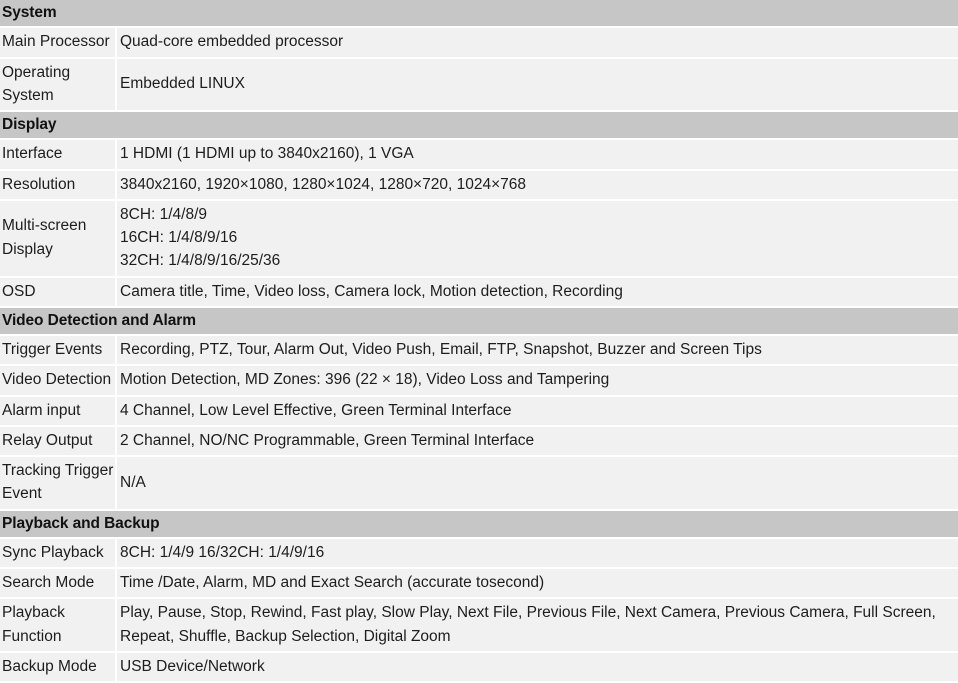 The image size is (958, 683). Describe the element at coordinates (537, 553) in the screenshot. I see `spec-value-cell: 8CH: 1/4/9 16/32CH: 1/4/9/16` at that location.